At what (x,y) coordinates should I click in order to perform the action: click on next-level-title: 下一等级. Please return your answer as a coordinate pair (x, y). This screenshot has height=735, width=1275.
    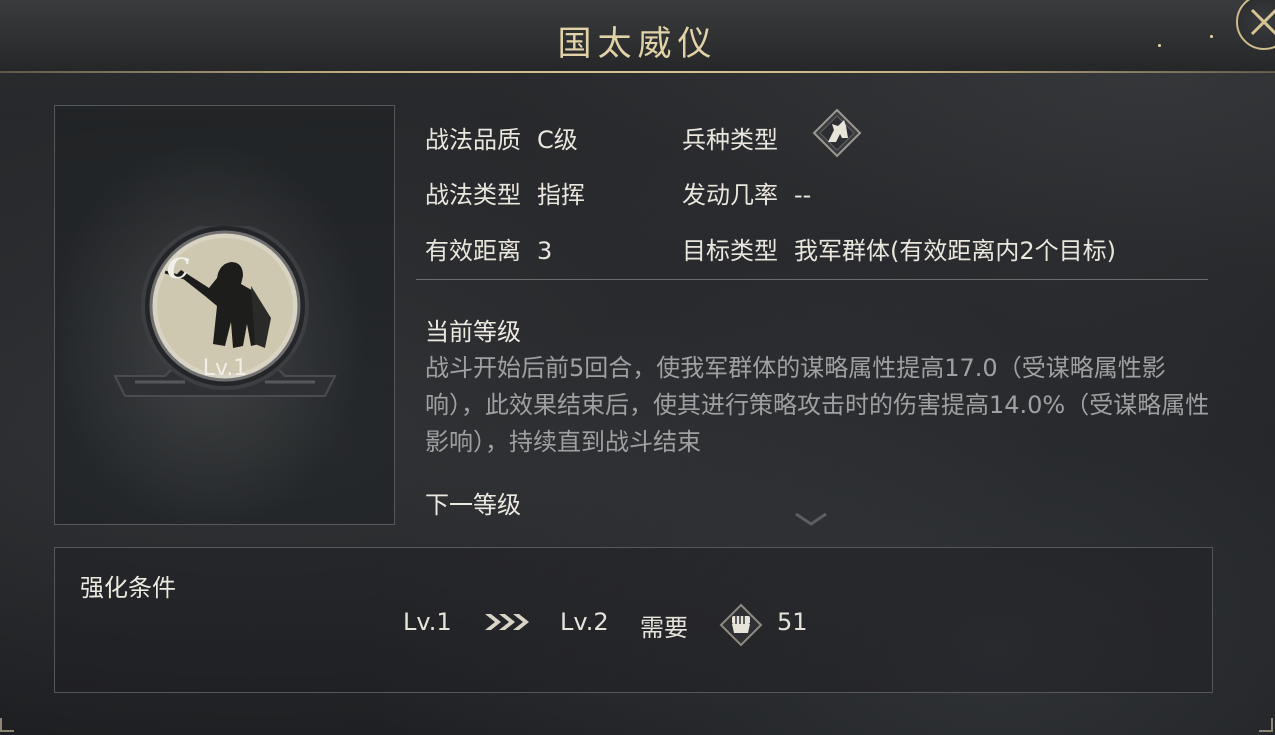
    Looking at the image, I should click on (473, 505).